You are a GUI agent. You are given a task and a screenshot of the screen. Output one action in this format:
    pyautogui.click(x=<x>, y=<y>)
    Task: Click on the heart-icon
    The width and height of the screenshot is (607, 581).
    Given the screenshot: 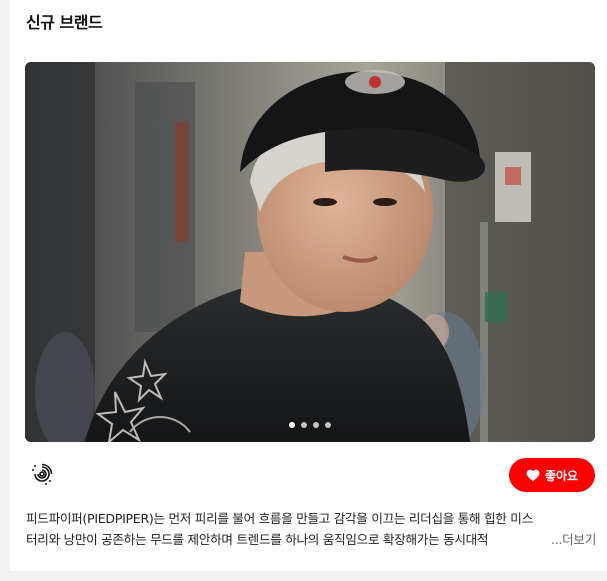 What is the action you would take?
    pyautogui.click(x=533, y=475)
    